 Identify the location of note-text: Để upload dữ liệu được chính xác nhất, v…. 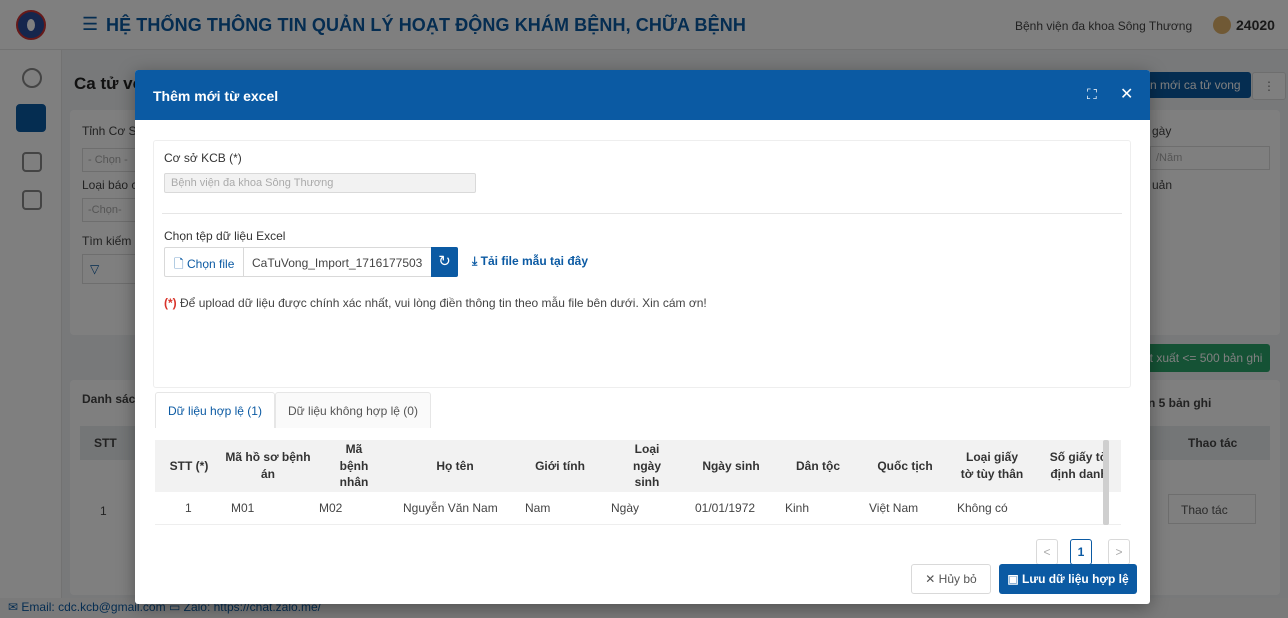
(443, 303).